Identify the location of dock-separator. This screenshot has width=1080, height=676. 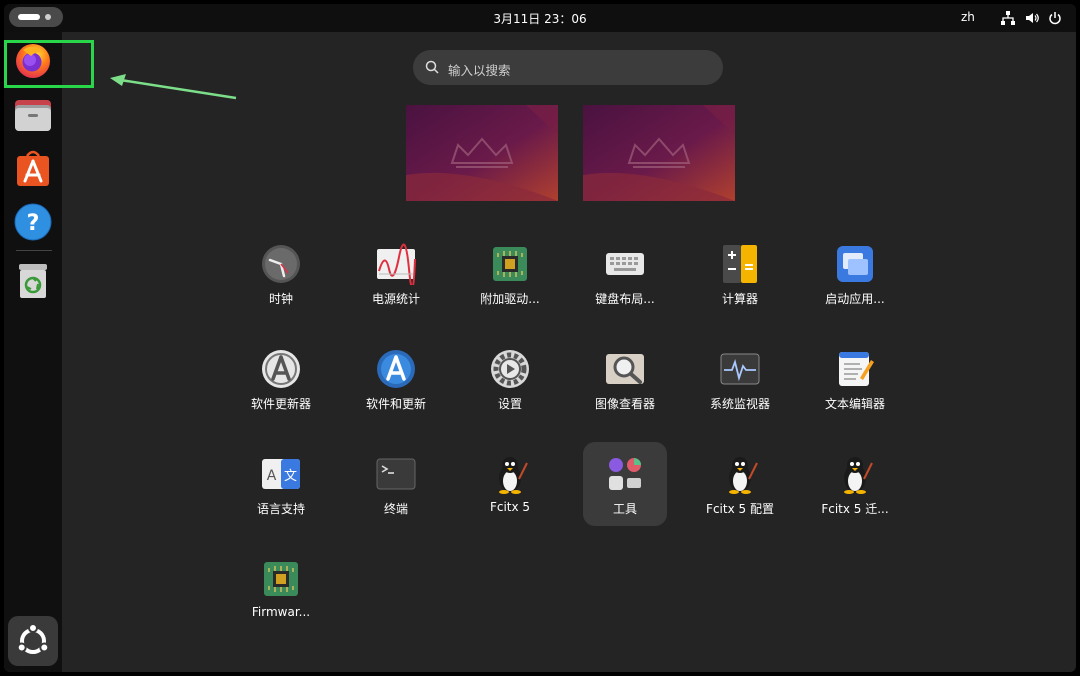
(34, 250).